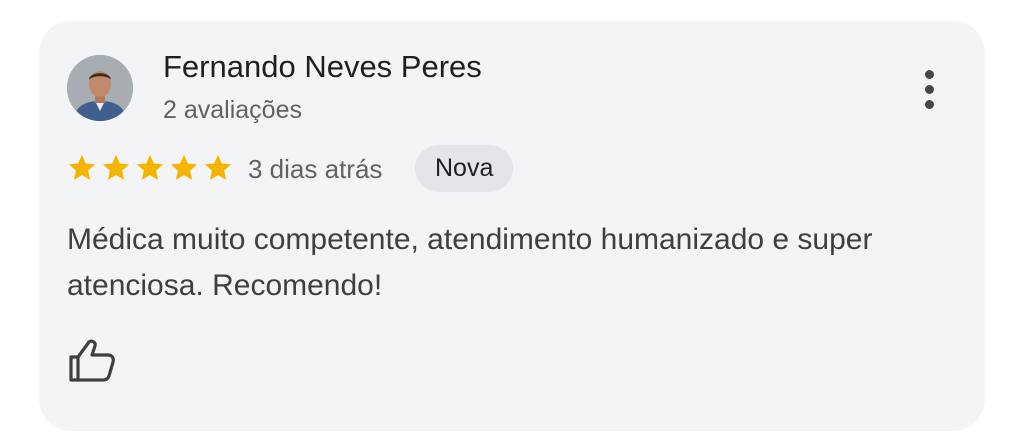  I want to click on author-avatar, so click(100, 88).